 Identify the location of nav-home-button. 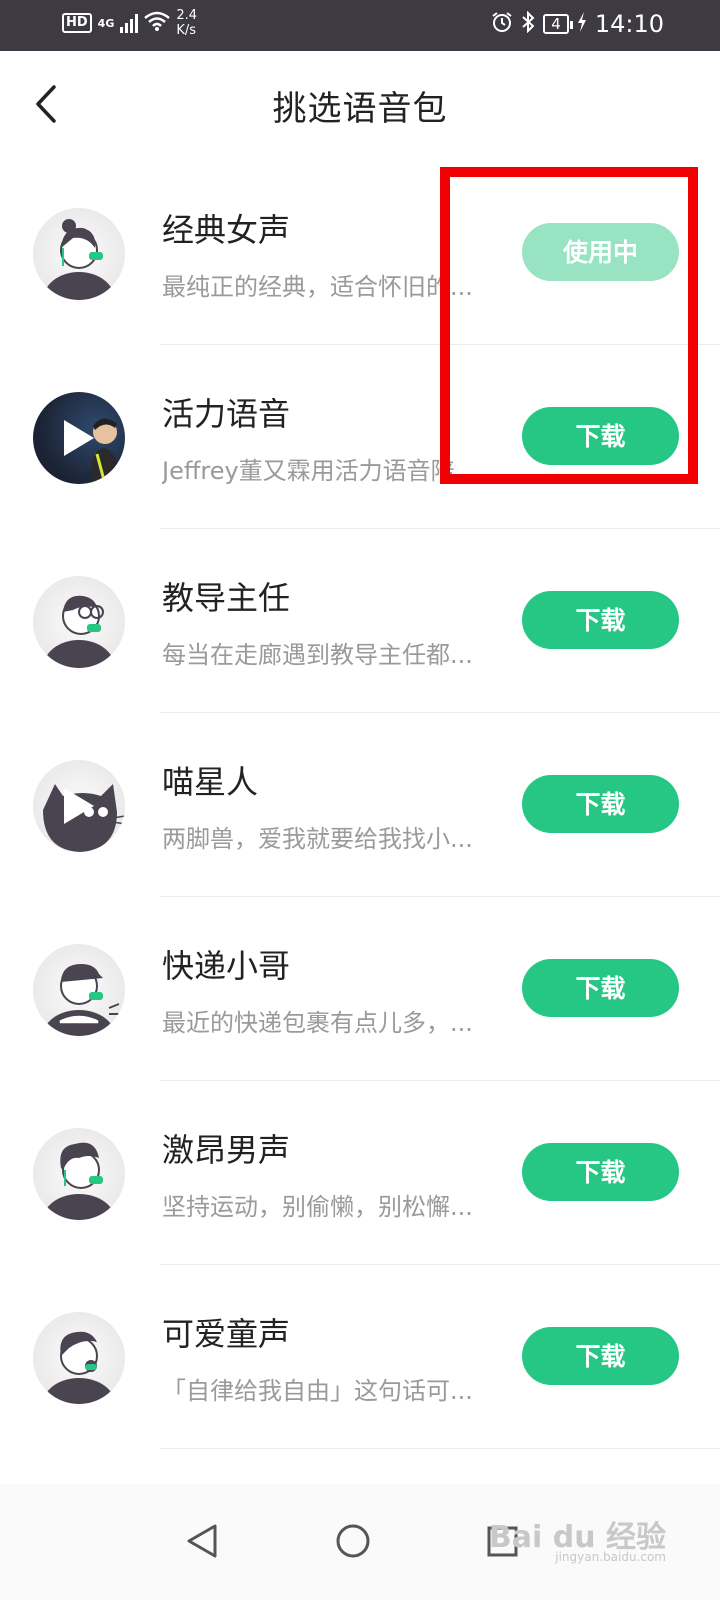
(353, 1541).